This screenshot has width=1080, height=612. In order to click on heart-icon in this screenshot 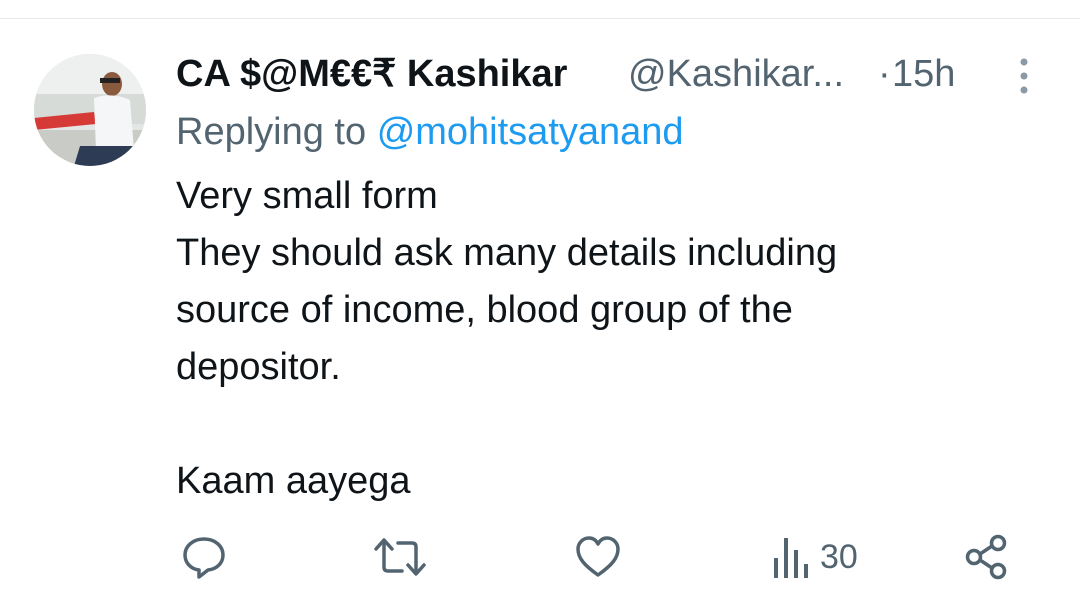, I will do `click(598, 556)`.